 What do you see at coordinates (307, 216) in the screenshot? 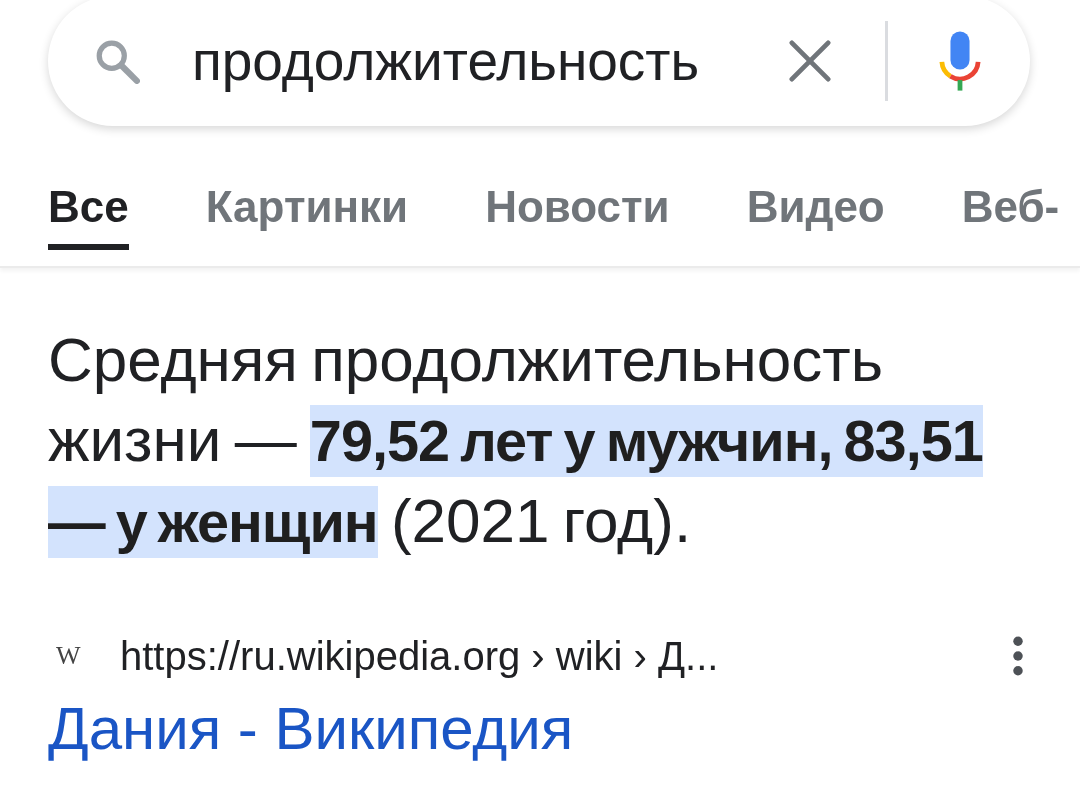
I see `tab: Картинки` at bounding box center [307, 216].